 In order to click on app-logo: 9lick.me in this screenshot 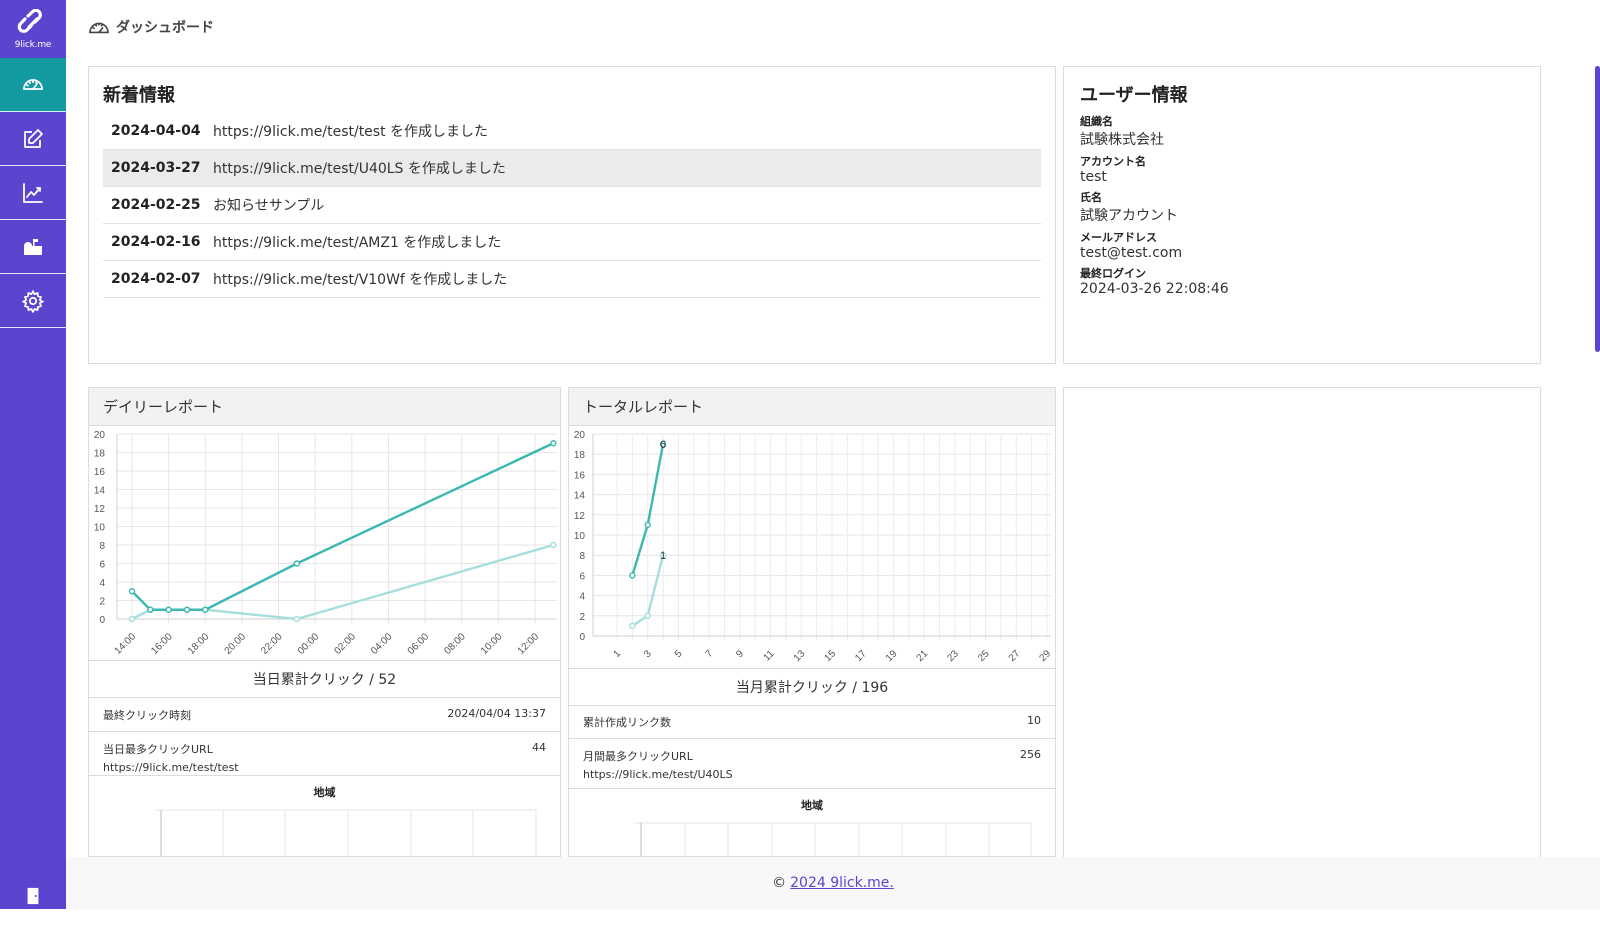, I will do `click(33, 29)`.